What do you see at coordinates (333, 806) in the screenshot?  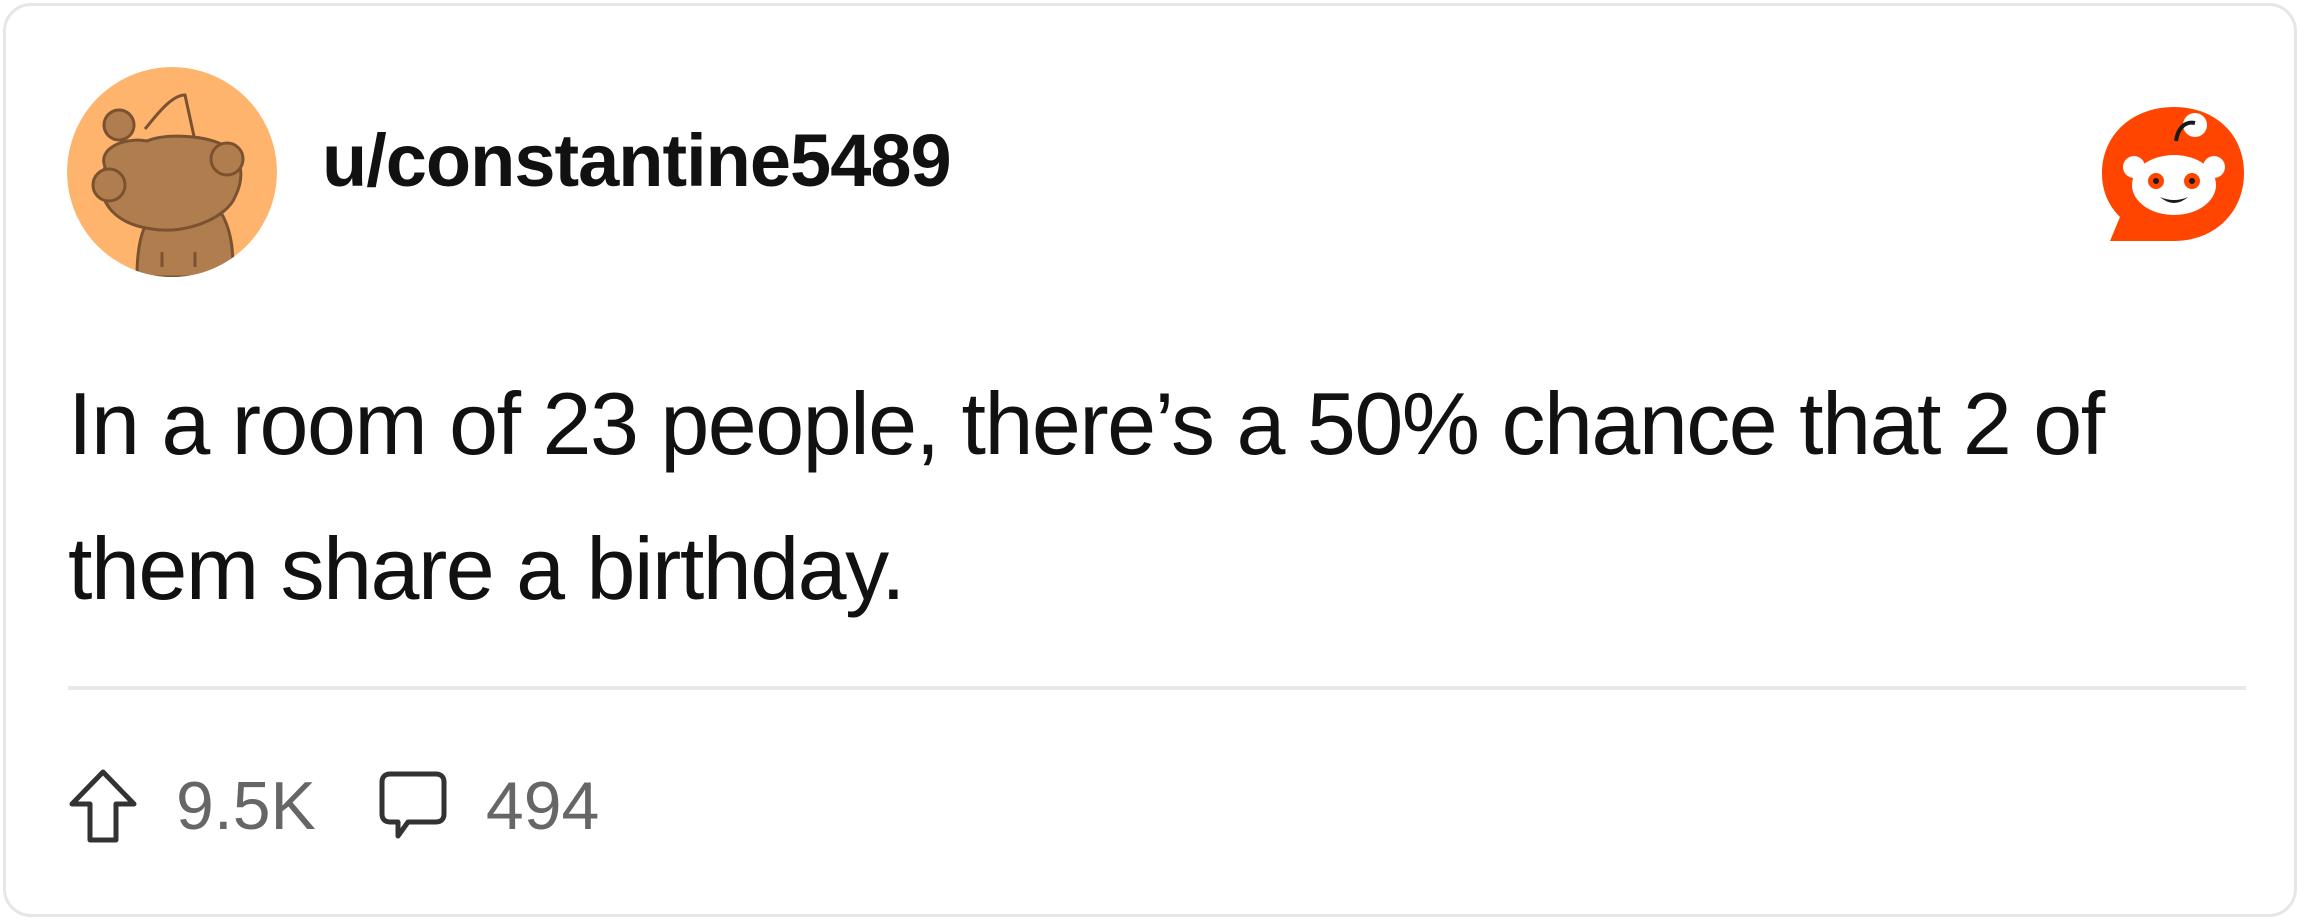 I see `post-stats: 9.5K 494` at bounding box center [333, 806].